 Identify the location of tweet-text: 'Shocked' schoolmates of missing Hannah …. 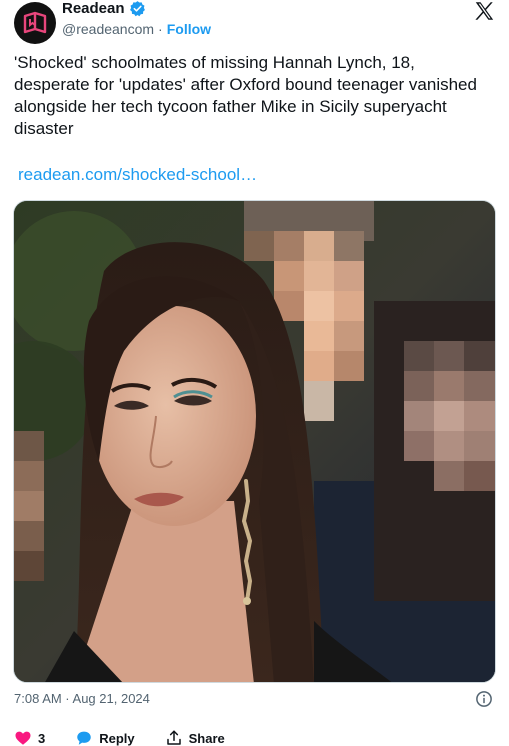
(245, 95).